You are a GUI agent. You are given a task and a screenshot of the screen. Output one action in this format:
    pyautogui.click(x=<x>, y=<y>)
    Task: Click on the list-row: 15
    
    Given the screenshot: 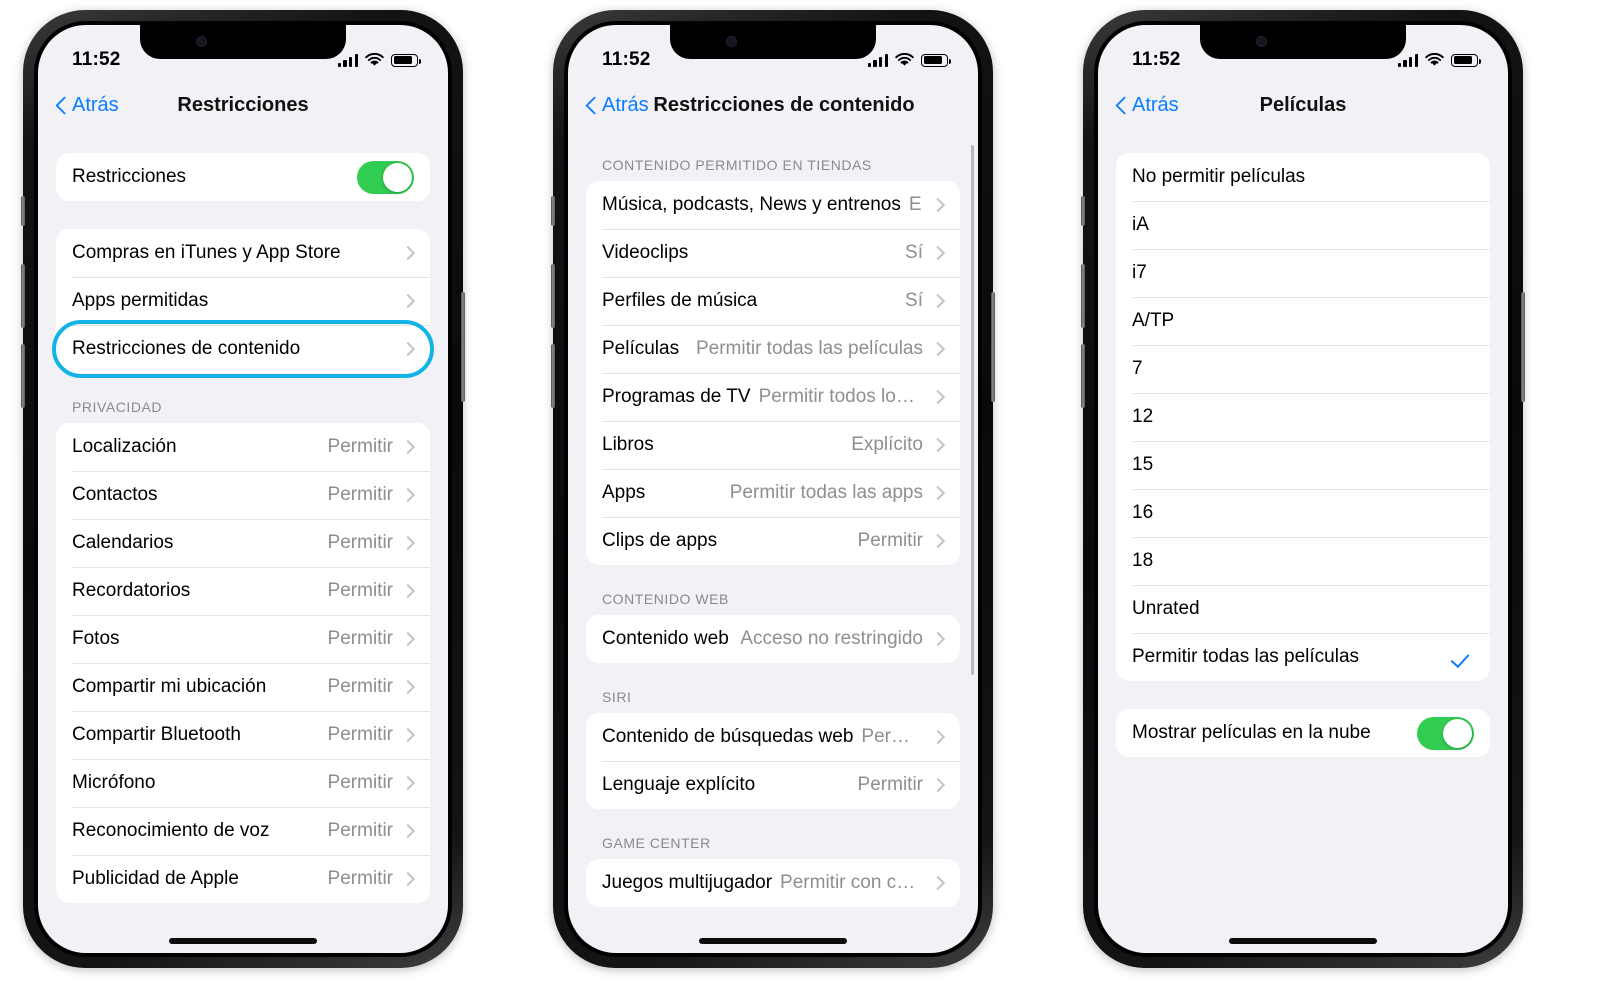 What is the action you would take?
    pyautogui.click(x=1303, y=465)
    